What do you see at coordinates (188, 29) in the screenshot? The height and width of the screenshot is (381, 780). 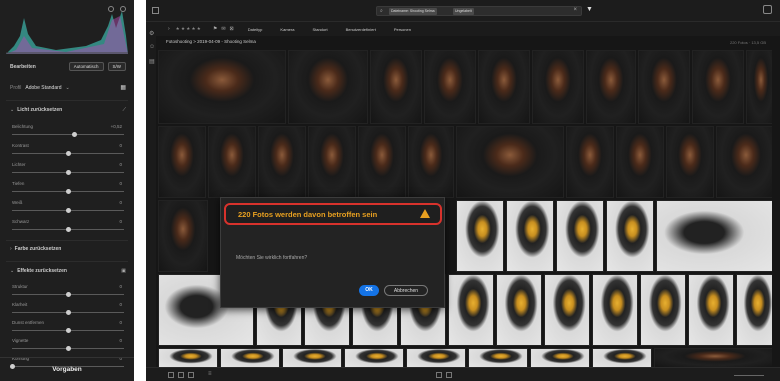 I see `rating-stars: ★ ★ ★ ★ ★` at bounding box center [188, 29].